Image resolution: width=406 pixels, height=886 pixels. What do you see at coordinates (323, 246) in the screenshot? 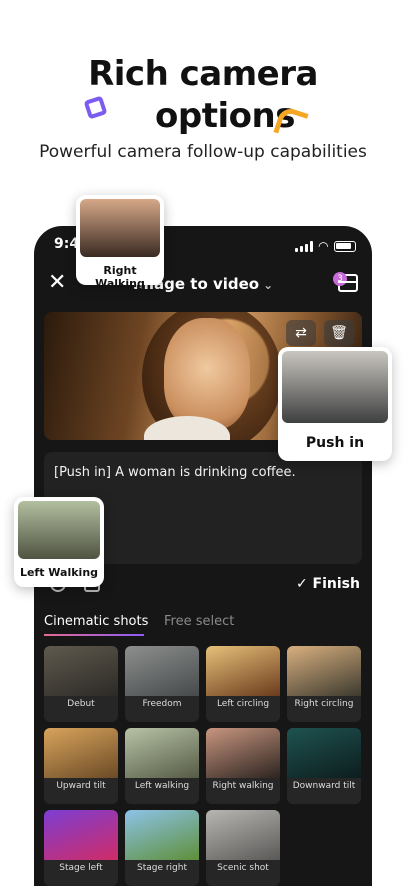
I see `wifi-icon: ◠` at bounding box center [323, 246].